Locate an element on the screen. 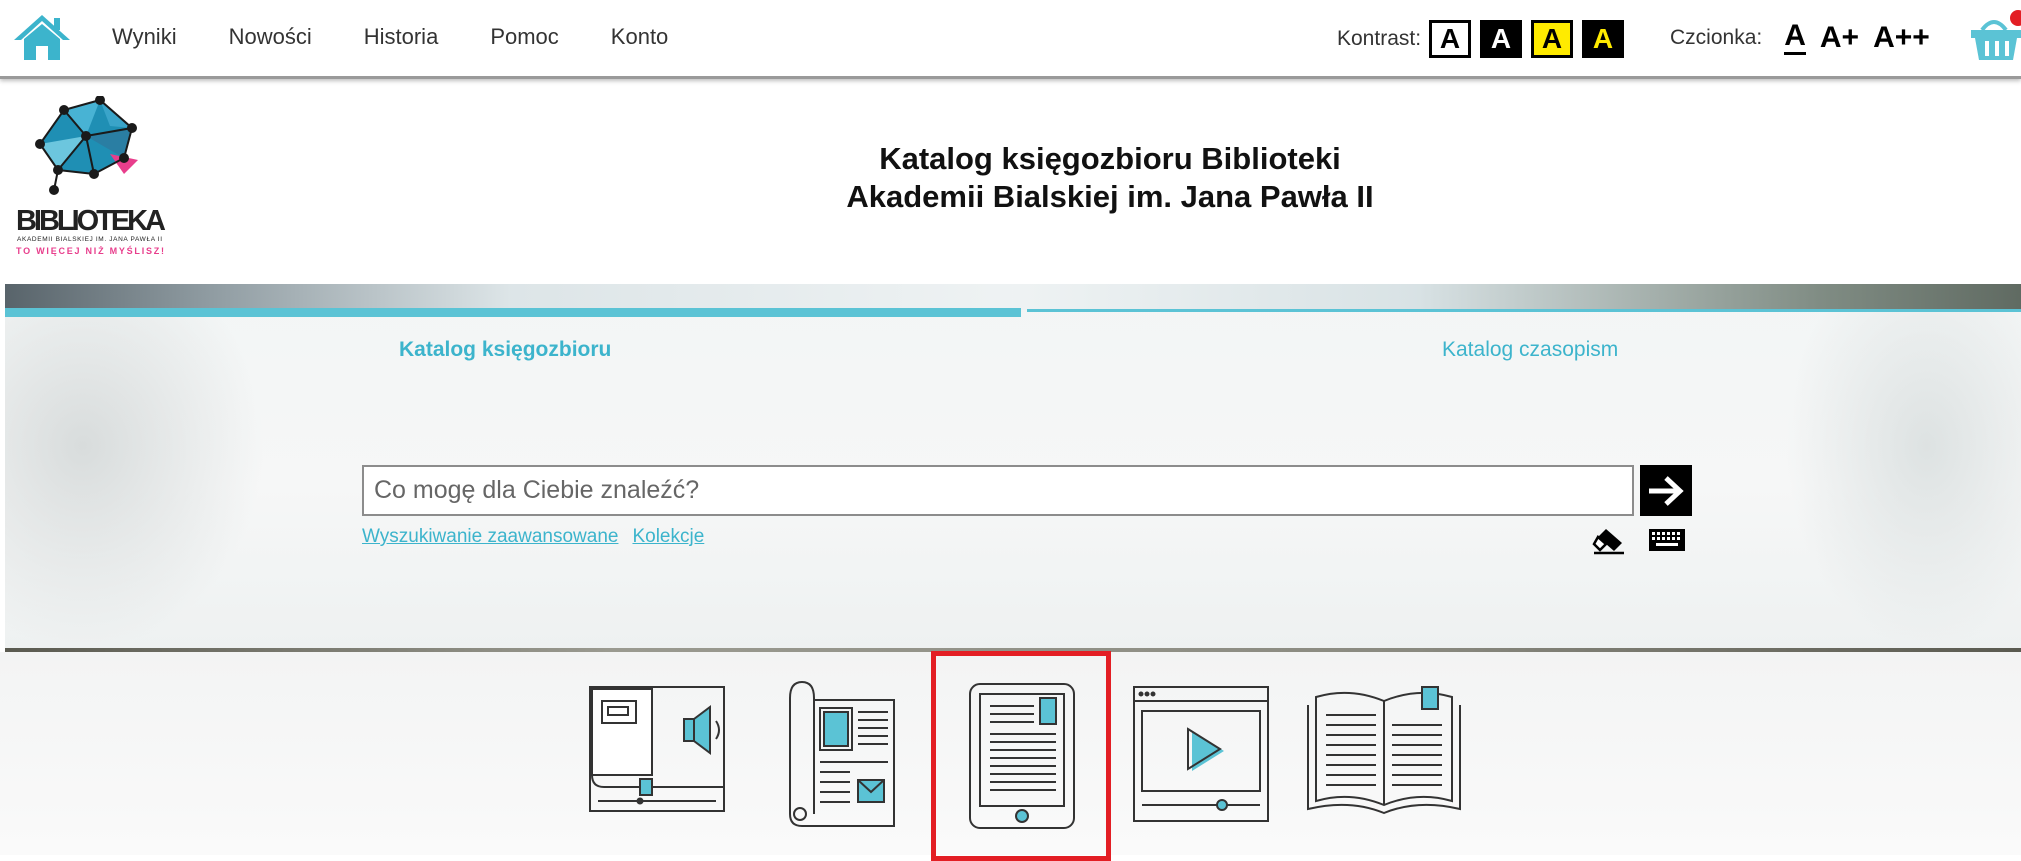 The height and width of the screenshot is (861, 2021). page-title-line1: Katalog księgozbioru Biblioteki is located at coordinates (1110, 158).